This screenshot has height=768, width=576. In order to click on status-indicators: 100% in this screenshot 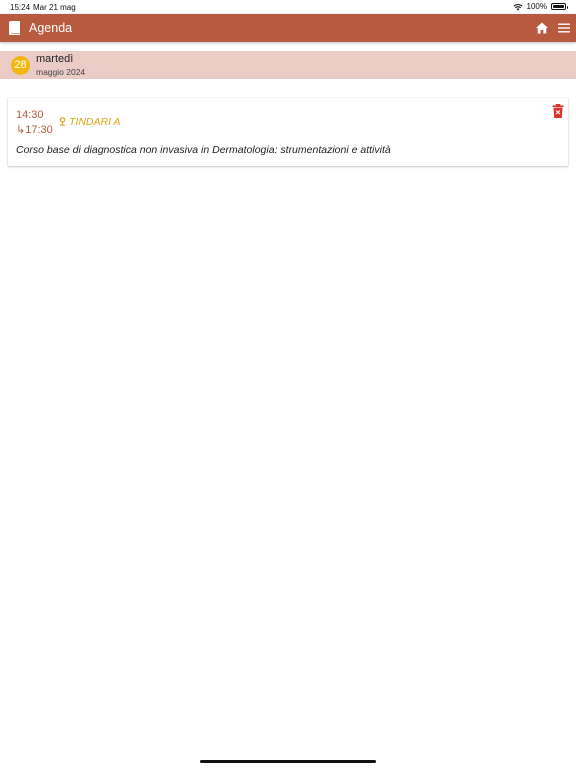, I will do `click(540, 6)`.